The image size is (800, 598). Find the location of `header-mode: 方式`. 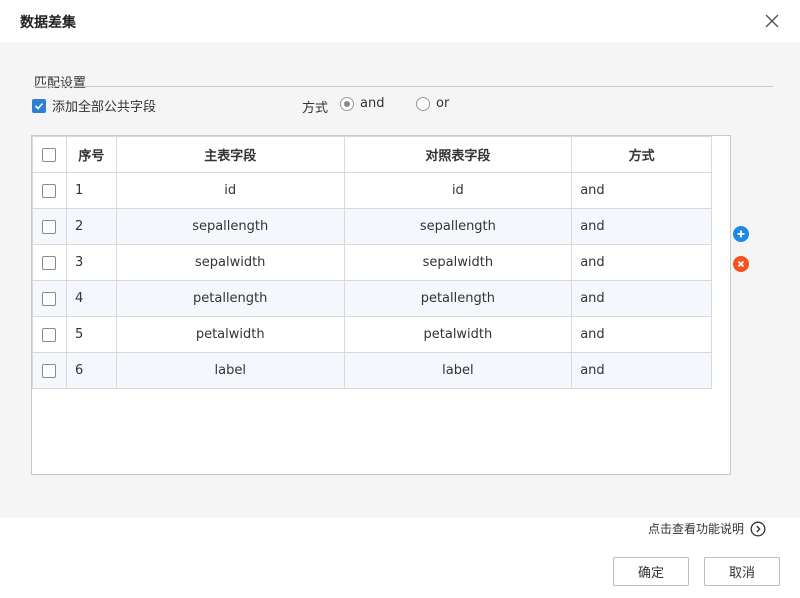

header-mode: 方式 is located at coordinates (641, 154).